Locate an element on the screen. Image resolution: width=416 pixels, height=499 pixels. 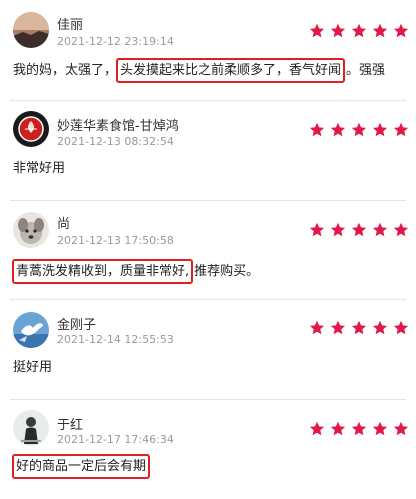
review-content: 挺好用 is located at coordinates (32, 365).